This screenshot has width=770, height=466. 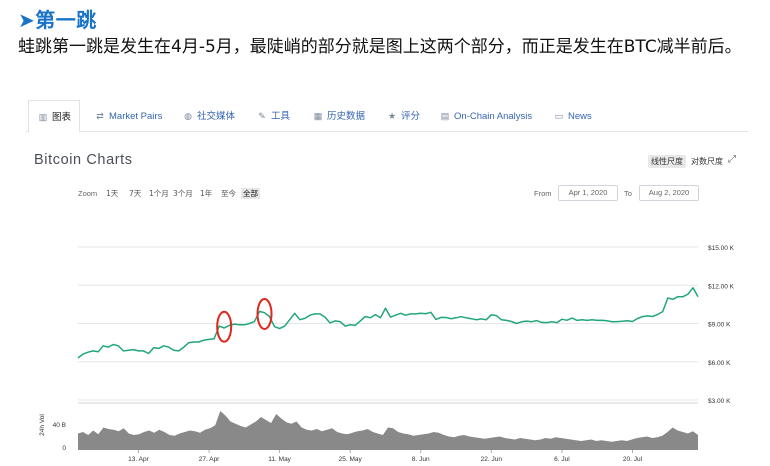 I want to click on y-tick-label: $3.00 K, so click(x=719, y=401).